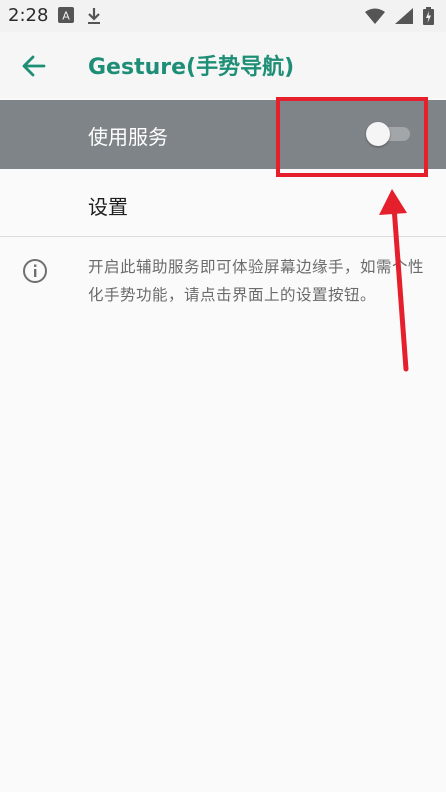 Image resolution: width=446 pixels, height=792 pixels. What do you see at coordinates (191, 67) in the screenshot?
I see `page-title: Gesture(手势导航)` at bounding box center [191, 67].